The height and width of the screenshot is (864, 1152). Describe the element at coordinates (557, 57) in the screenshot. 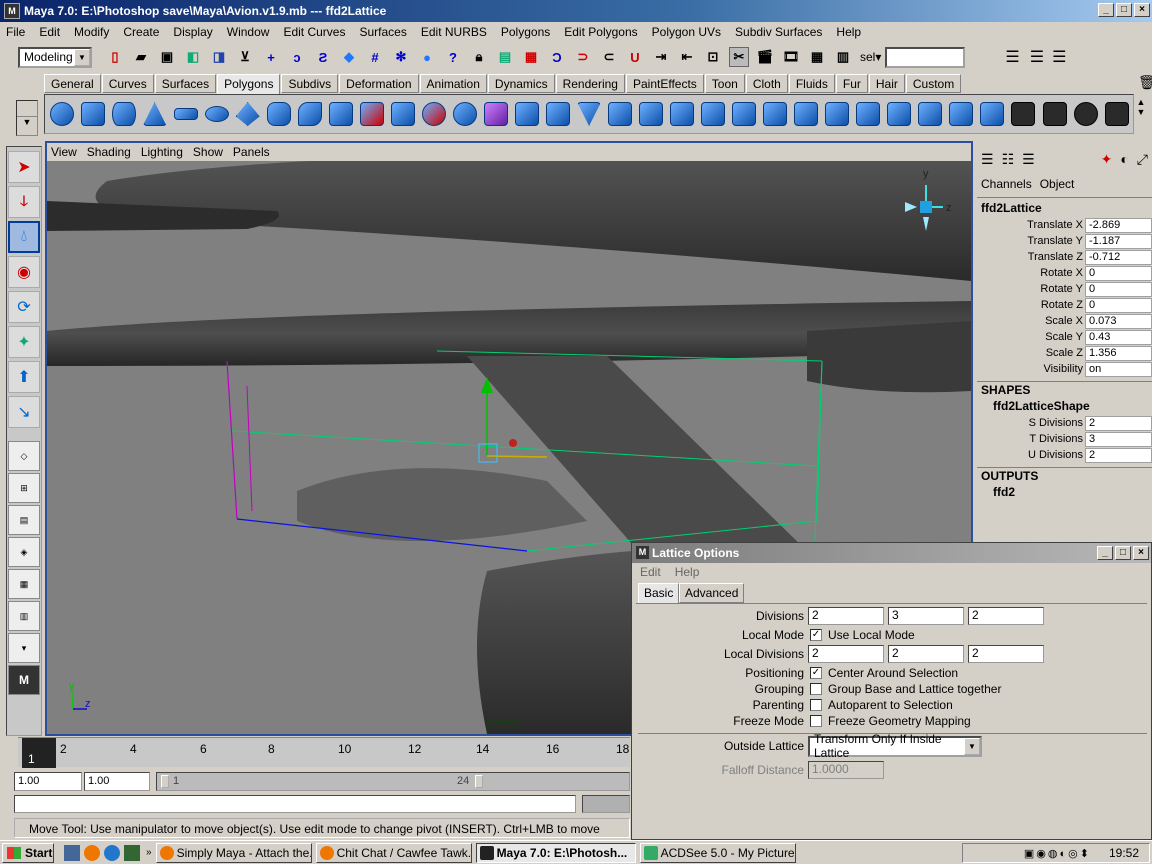

I see `curve-icon: Ɔ` at that location.